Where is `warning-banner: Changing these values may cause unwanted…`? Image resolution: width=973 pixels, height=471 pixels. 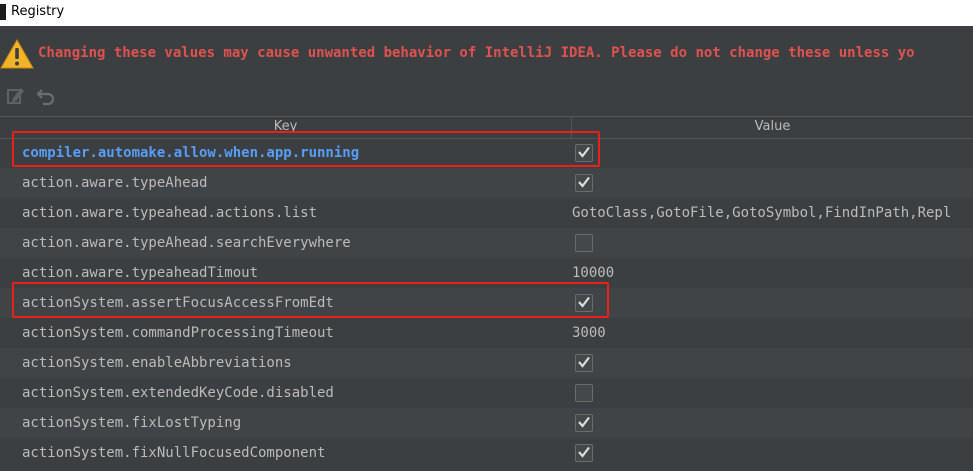
warning-banner: Changing these values may cause unwanted… is located at coordinates (486, 52).